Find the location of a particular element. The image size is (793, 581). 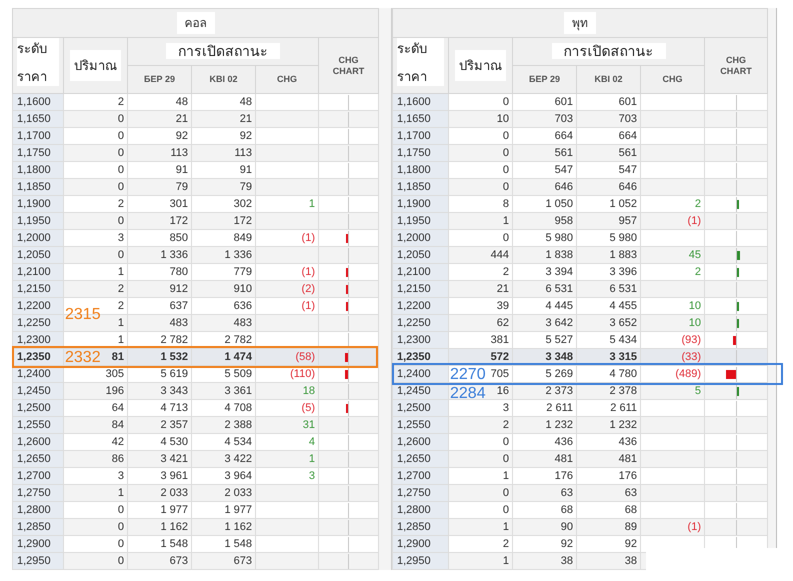

table-cell: 4 534 is located at coordinates (238, 442).